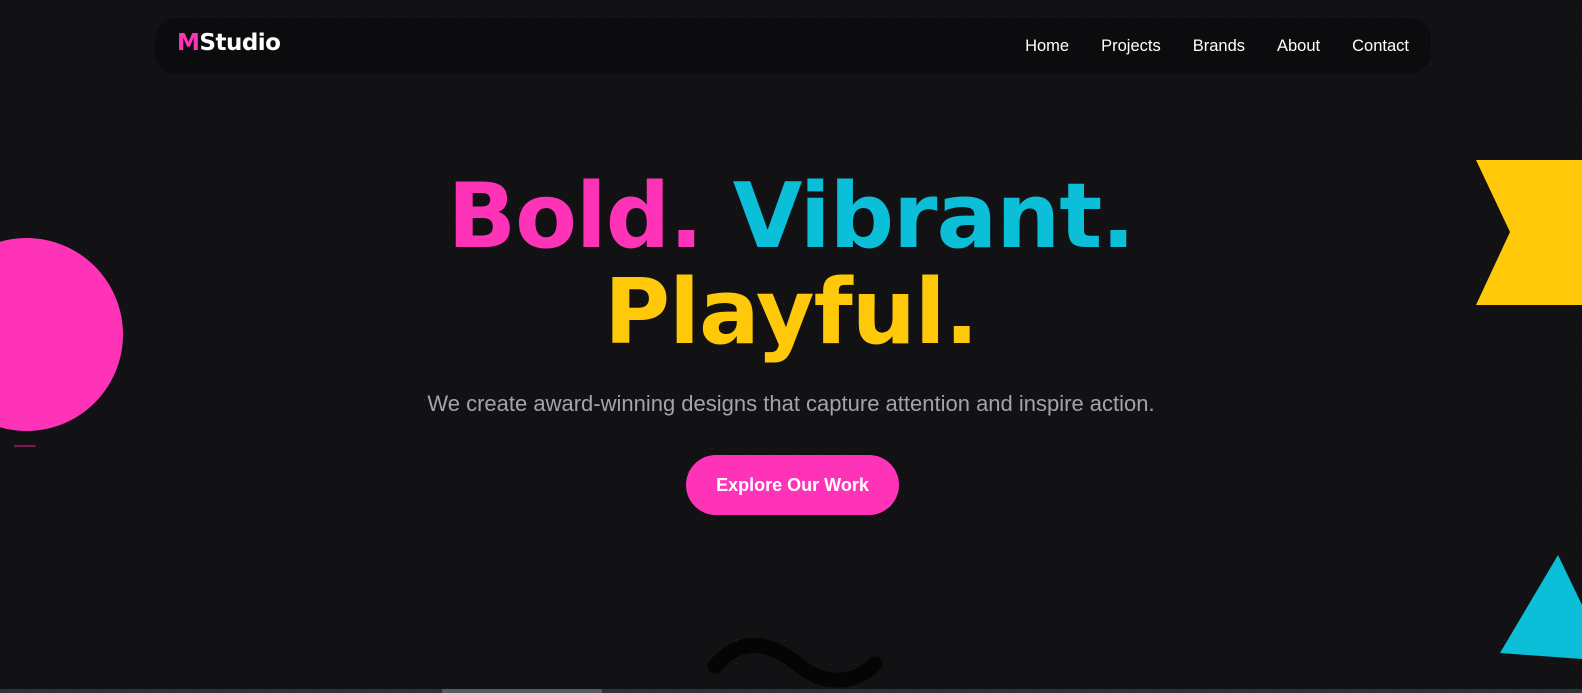 The image size is (1582, 693). Describe the element at coordinates (240, 43) in the screenshot. I see `logo-wordmark: Studio` at that location.